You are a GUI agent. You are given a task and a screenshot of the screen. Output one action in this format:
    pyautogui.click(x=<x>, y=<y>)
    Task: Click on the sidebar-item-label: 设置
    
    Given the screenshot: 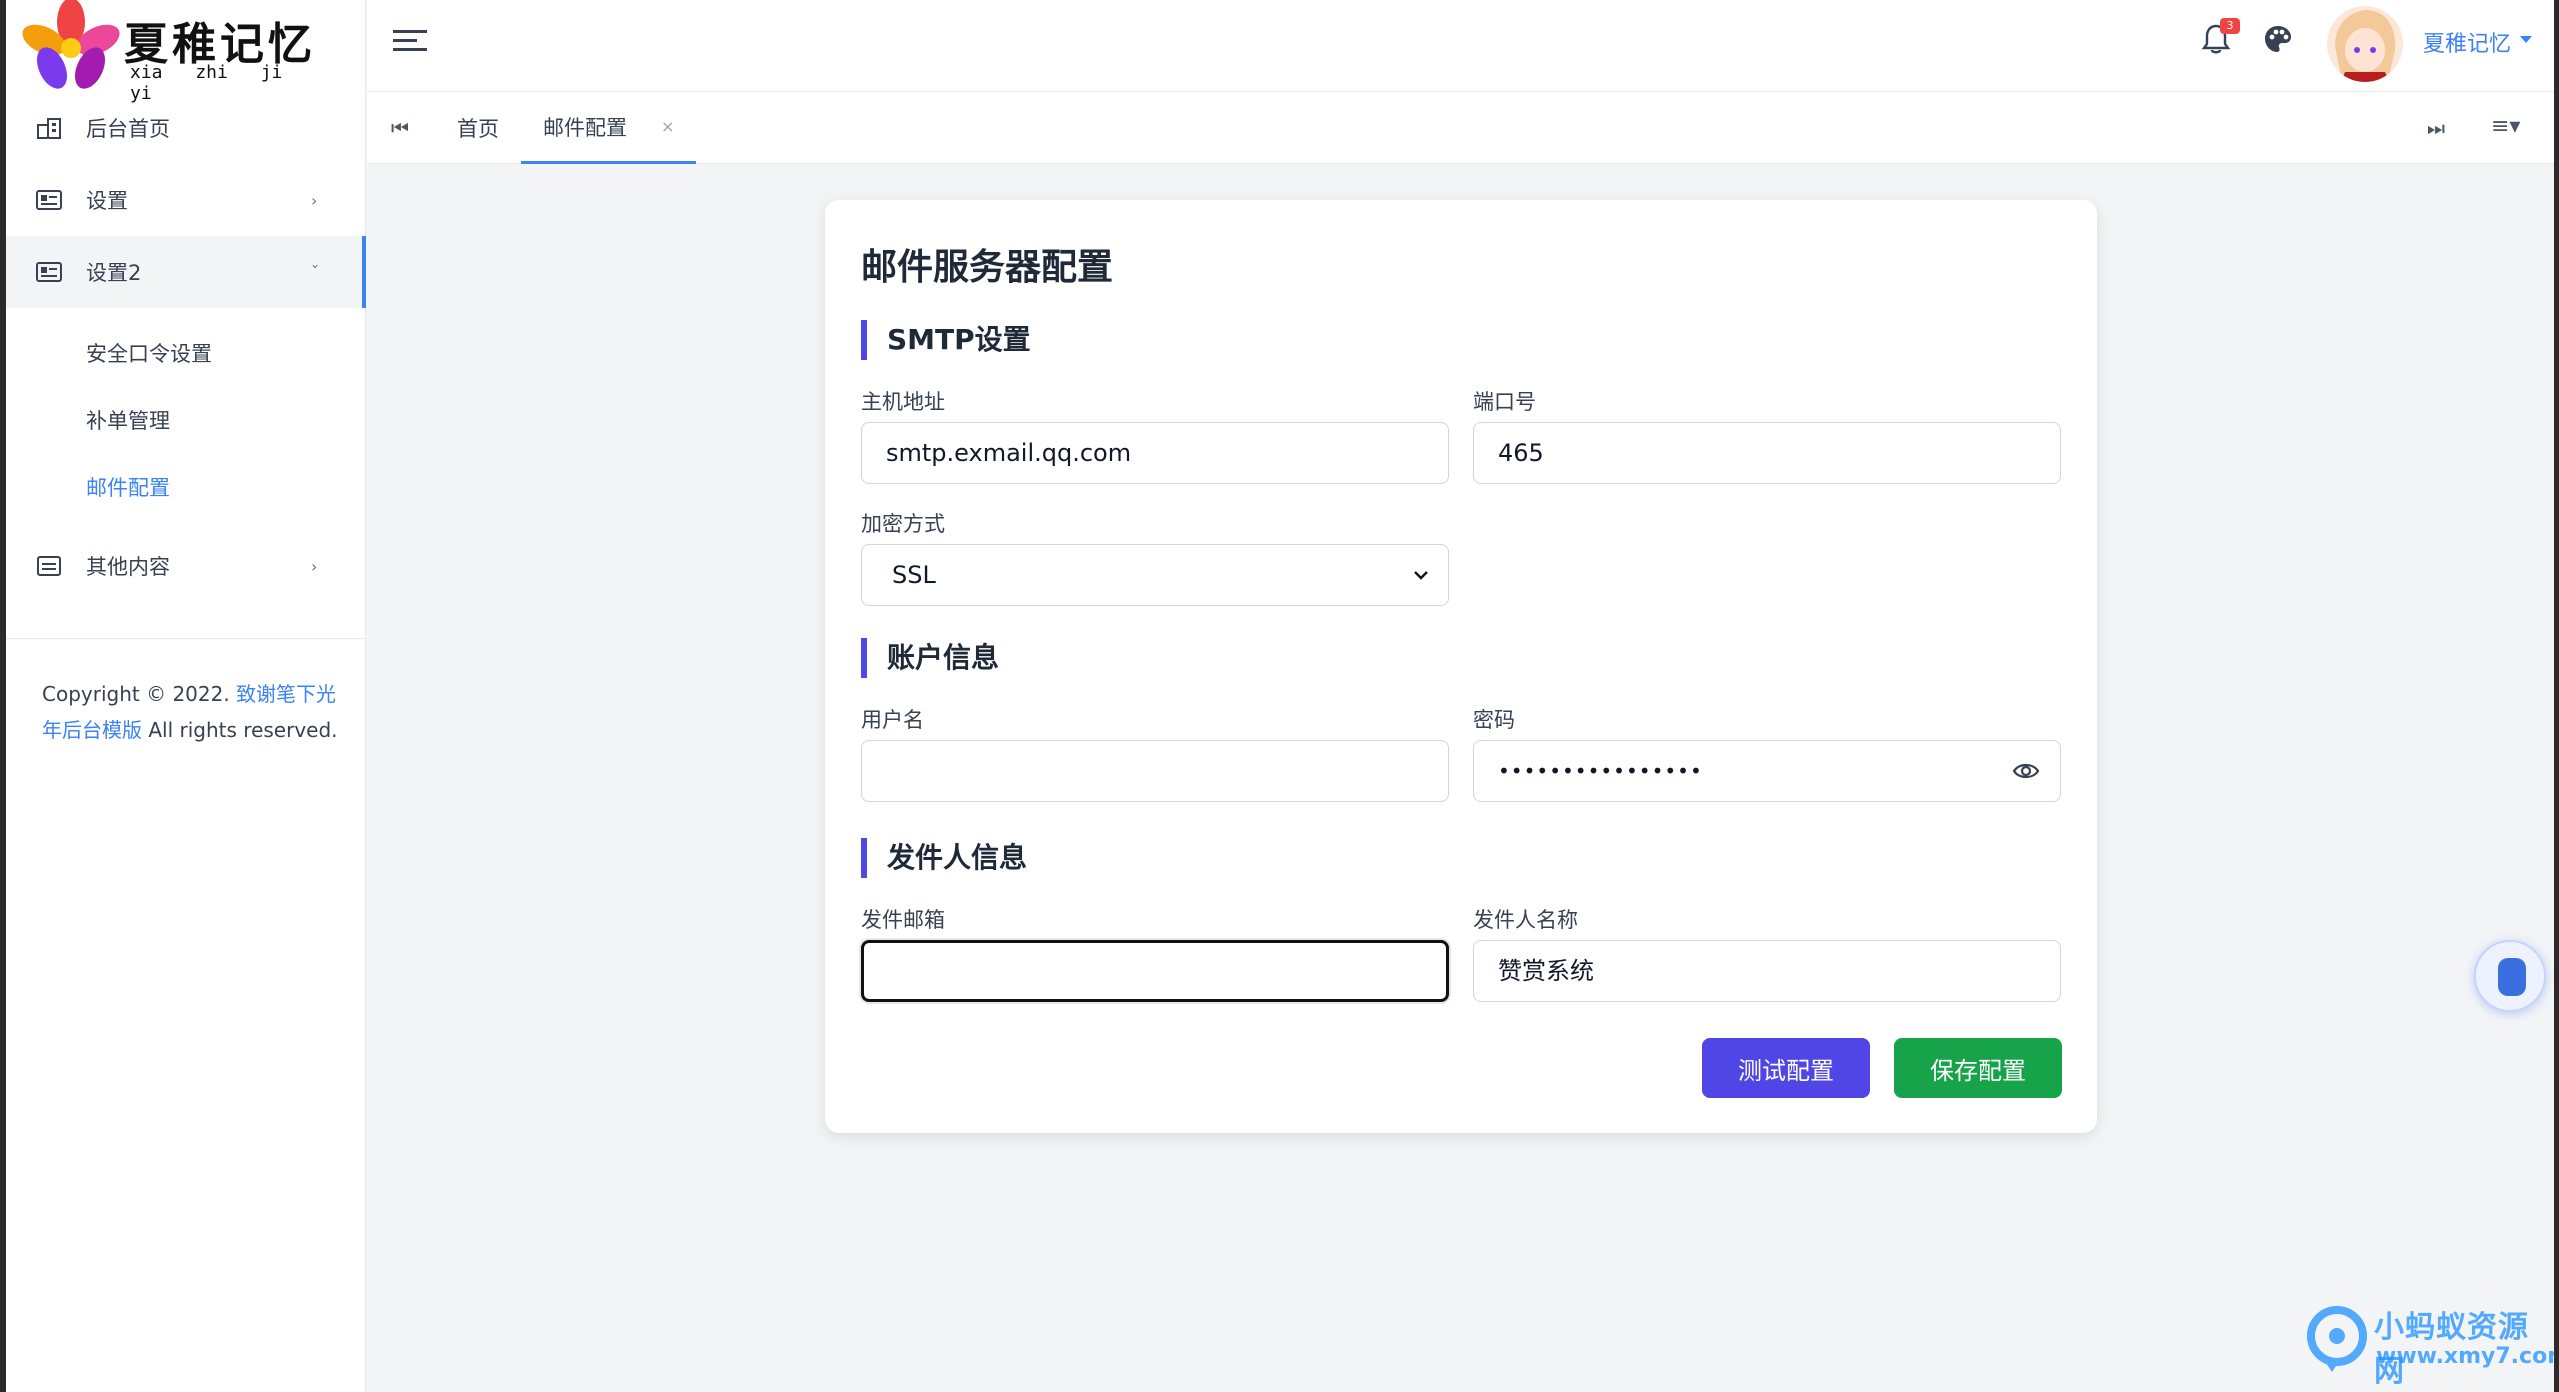 What is the action you would take?
    pyautogui.click(x=107, y=201)
    